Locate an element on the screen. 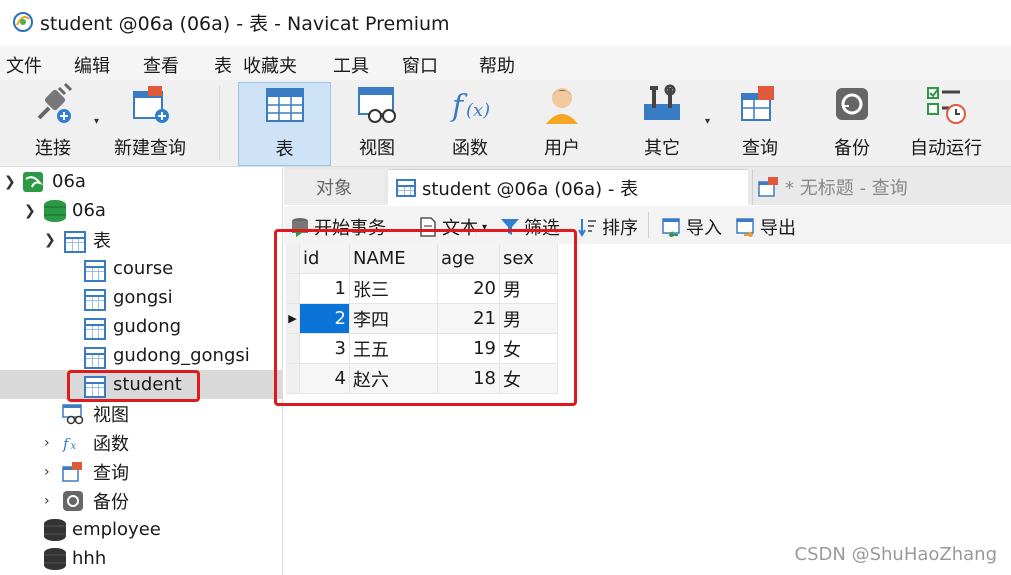 The height and width of the screenshot is (575, 1011). backups-label: 备份 is located at coordinates (111, 502).